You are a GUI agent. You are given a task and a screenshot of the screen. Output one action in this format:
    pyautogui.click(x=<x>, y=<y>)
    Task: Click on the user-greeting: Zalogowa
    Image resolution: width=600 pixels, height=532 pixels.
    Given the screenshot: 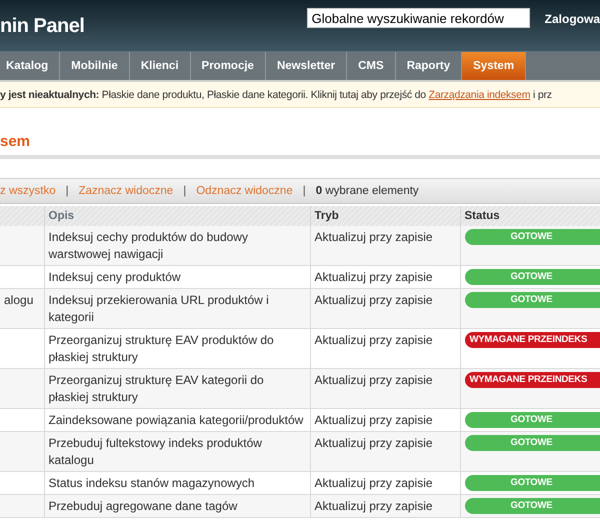 What is the action you would take?
    pyautogui.click(x=572, y=19)
    